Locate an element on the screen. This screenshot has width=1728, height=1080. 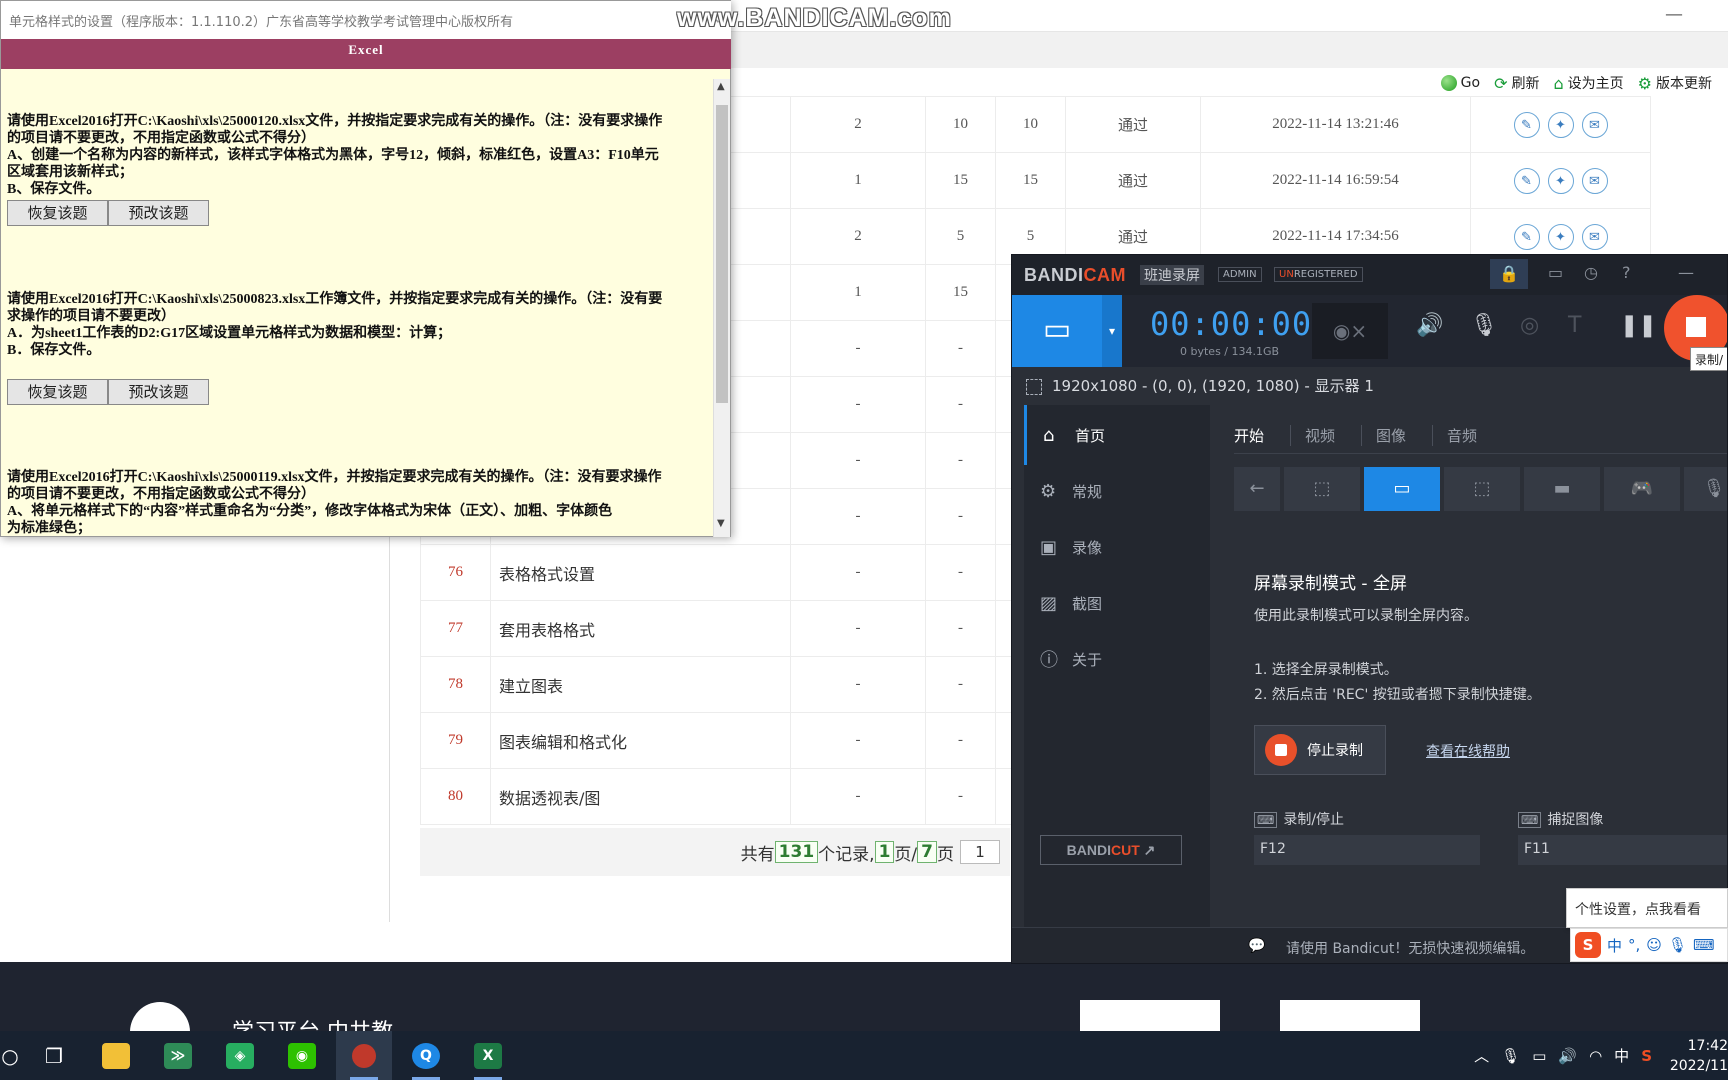
scroll-down-icon: ▼ is located at coordinates (721, 523).